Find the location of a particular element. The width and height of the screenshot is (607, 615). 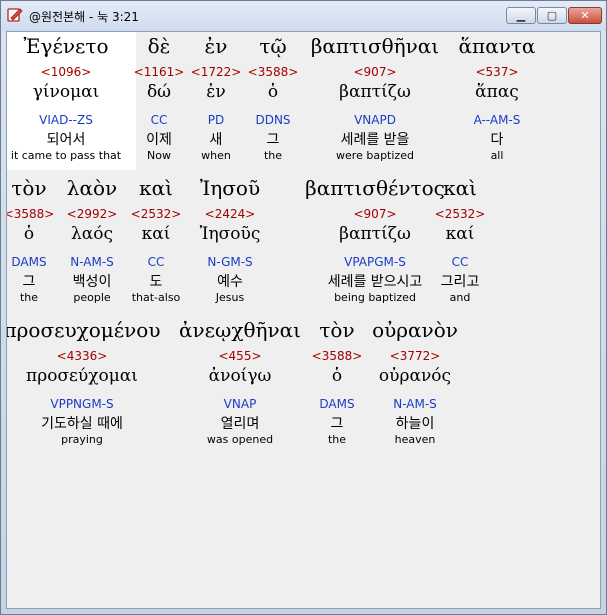

close-icon: ✕ is located at coordinates (585, 15).